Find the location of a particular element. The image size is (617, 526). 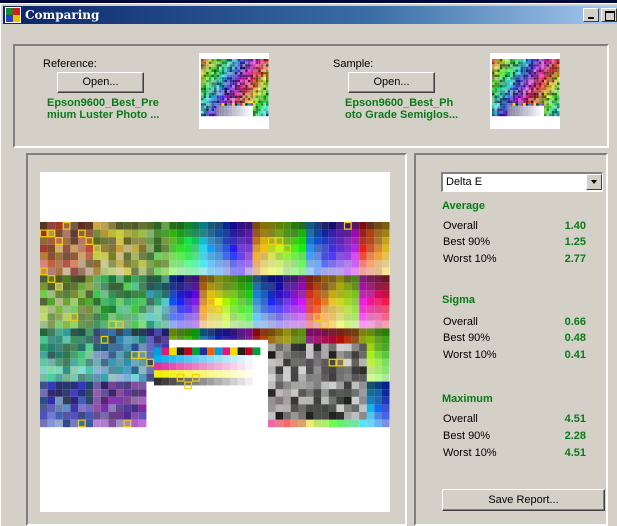

sigma-best-value: 0.48 is located at coordinates (575, 338).